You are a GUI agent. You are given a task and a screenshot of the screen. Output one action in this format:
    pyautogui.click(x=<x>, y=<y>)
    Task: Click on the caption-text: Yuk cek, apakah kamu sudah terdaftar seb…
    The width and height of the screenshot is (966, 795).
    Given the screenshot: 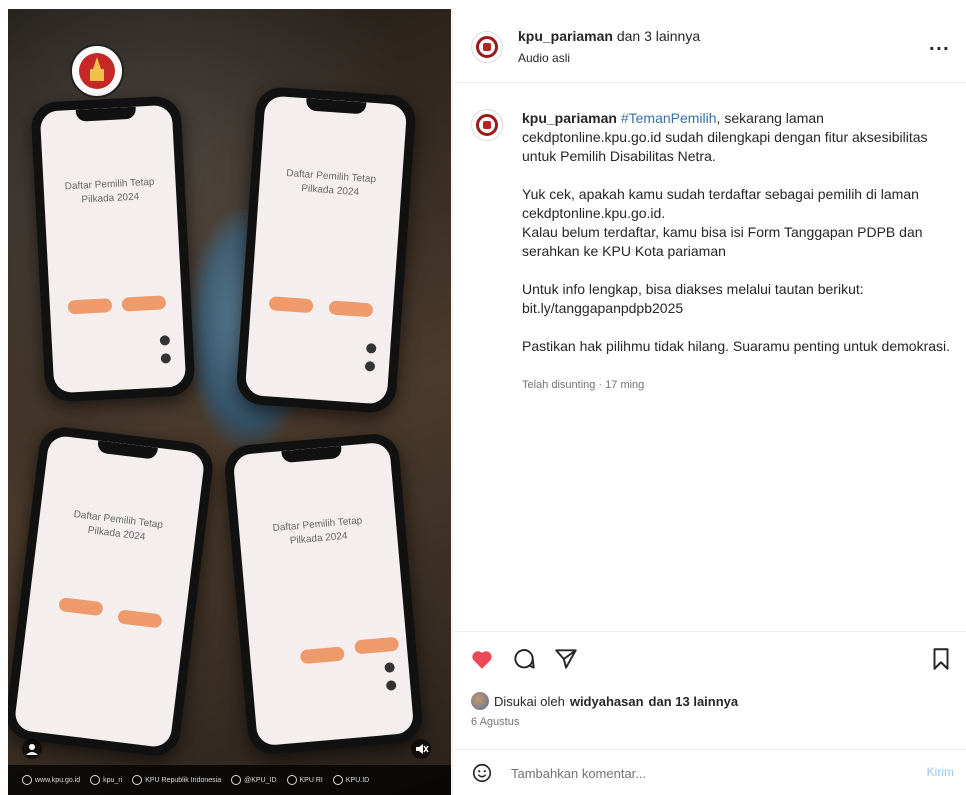 What is the action you would take?
    pyautogui.click(x=720, y=203)
    